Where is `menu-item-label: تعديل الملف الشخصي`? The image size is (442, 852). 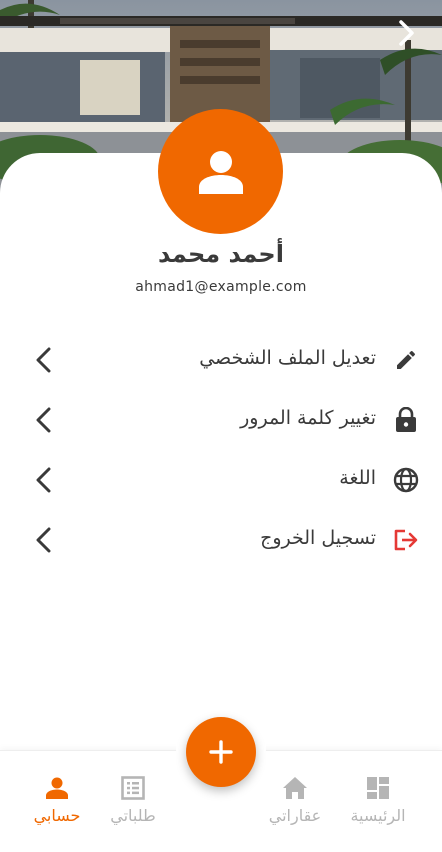
menu-item-label: تعديل الملف الشخصي is located at coordinates (287, 358).